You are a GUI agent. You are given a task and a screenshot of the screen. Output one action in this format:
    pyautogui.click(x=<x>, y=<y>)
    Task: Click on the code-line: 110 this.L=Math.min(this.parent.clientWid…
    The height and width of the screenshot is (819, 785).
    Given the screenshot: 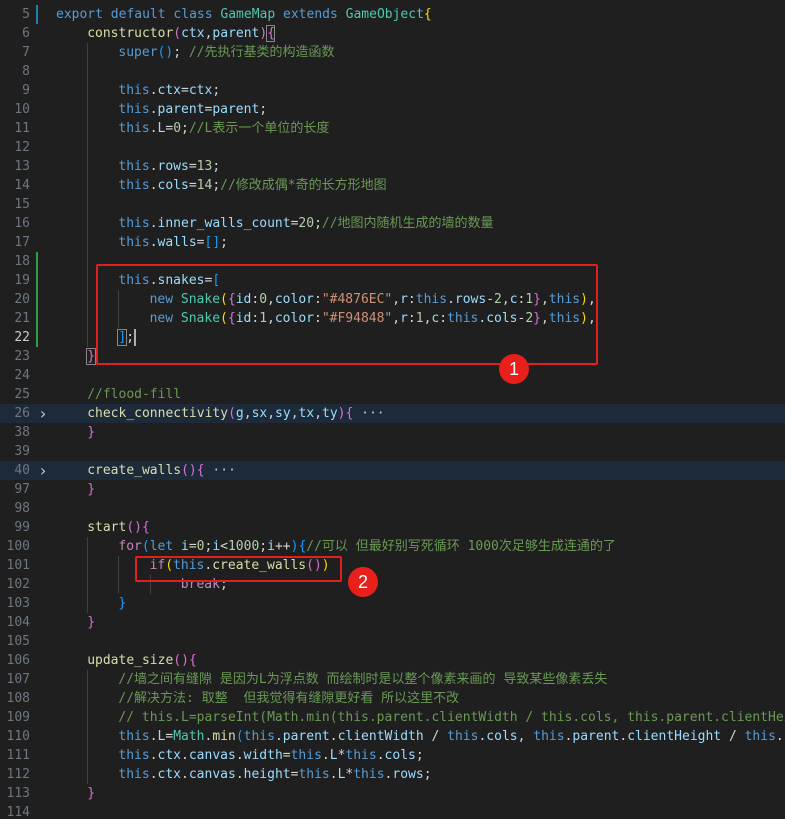 What is the action you would take?
    pyautogui.click(x=392, y=736)
    